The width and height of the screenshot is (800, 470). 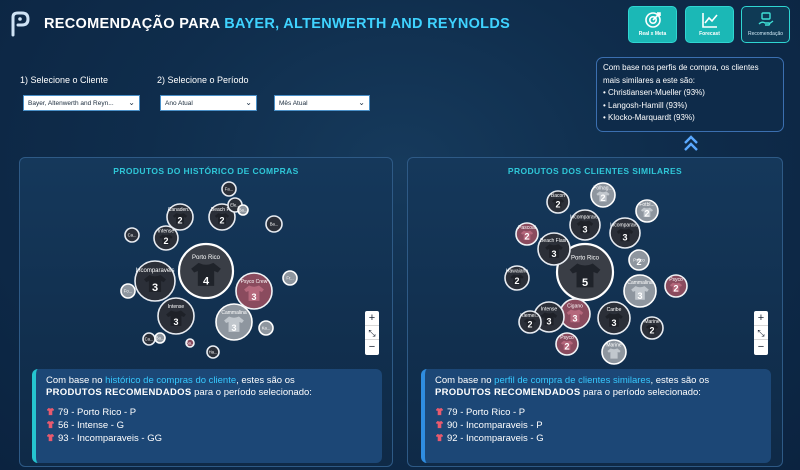 I want to click on bubble-label: Psyco Crew, so click(x=254, y=282).